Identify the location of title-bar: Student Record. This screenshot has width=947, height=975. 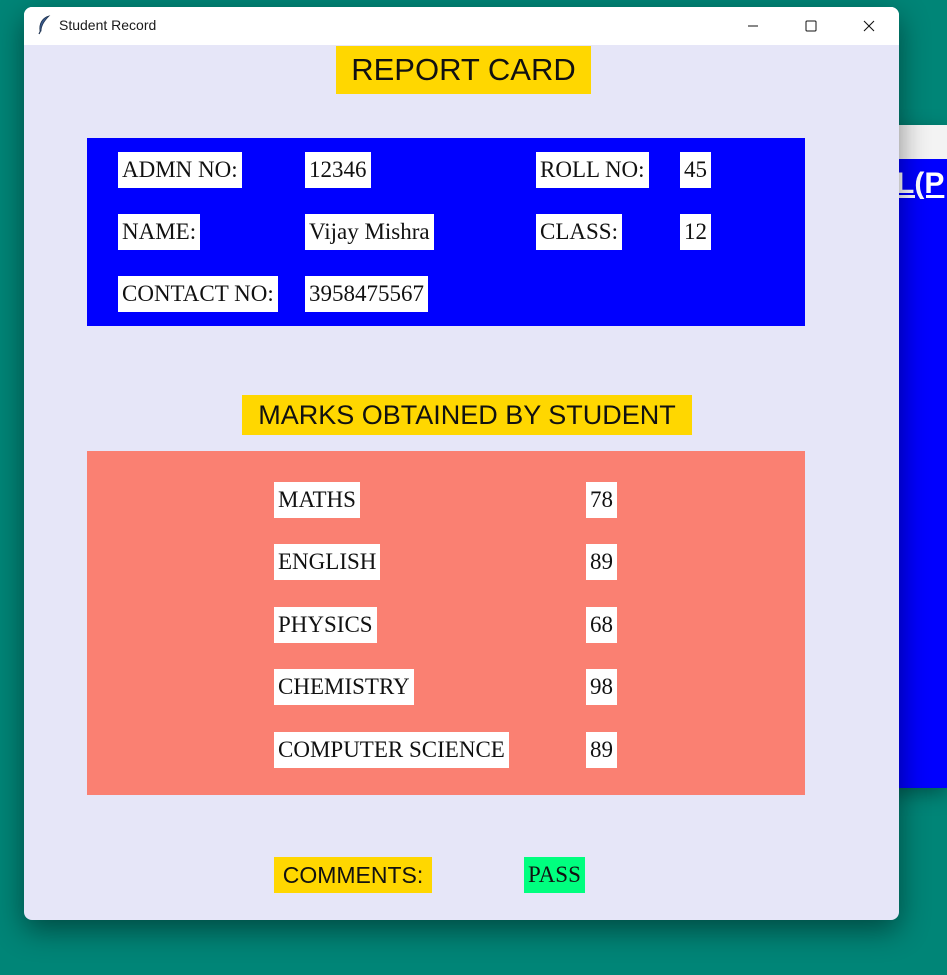
(461, 26).